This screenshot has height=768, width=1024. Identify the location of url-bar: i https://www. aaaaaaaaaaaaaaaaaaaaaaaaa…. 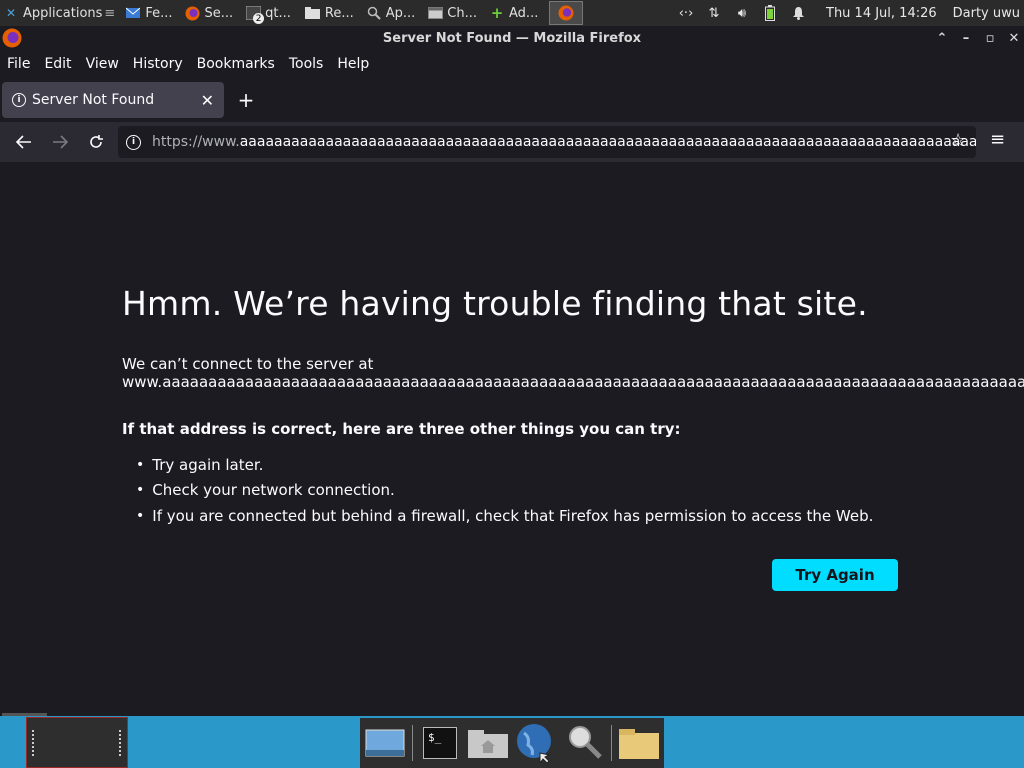
(547, 142).